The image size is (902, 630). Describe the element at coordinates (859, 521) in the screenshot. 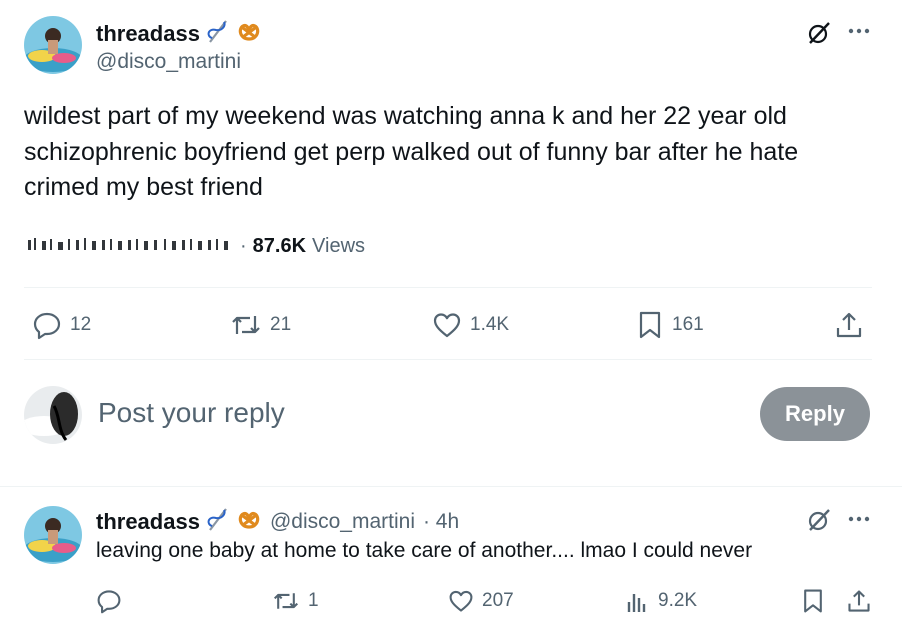

I see `reply-more-options-icon` at that location.